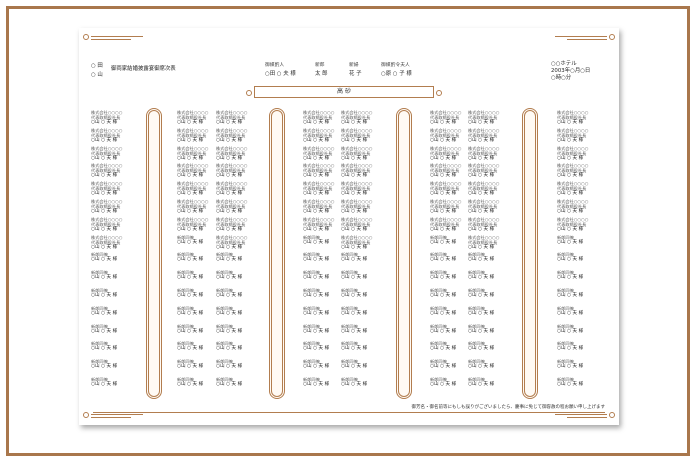 Image resolution: width=700 pixels, height=466 pixels. I want to click on bottom-right-ornament, so click(585, 417).